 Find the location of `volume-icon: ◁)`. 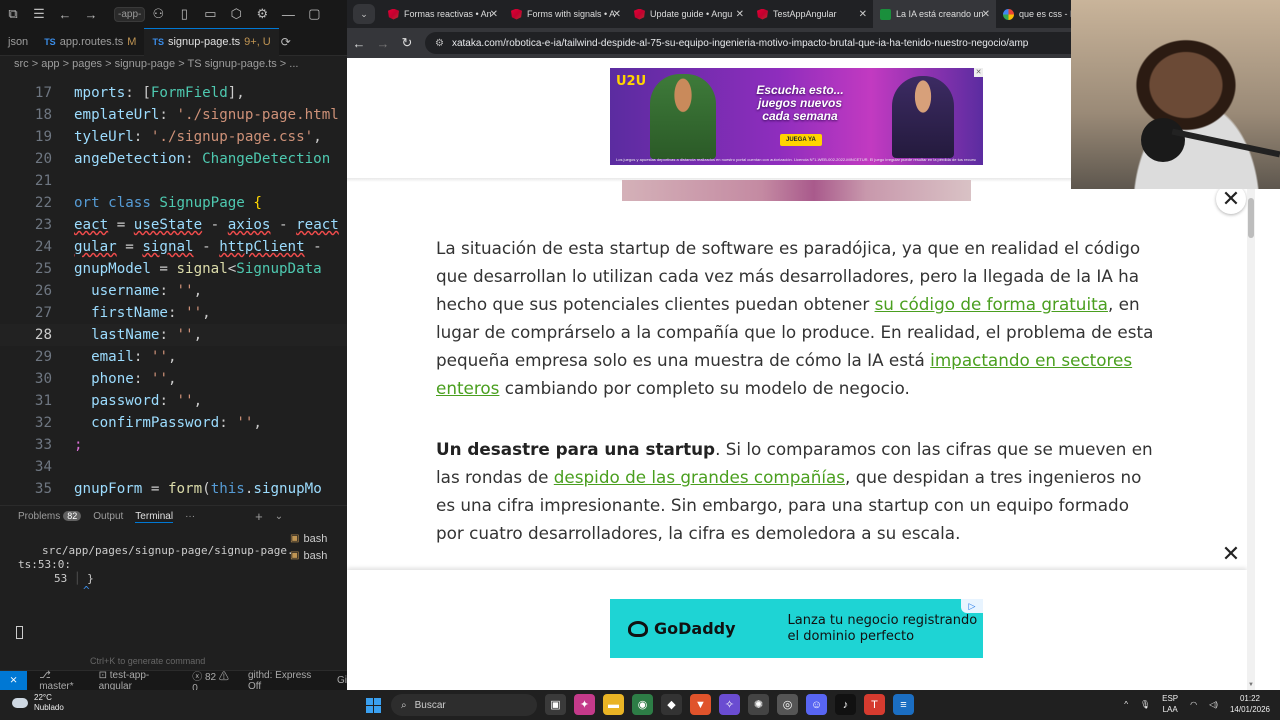

volume-icon: ◁) is located at coordinates (1213, 704).